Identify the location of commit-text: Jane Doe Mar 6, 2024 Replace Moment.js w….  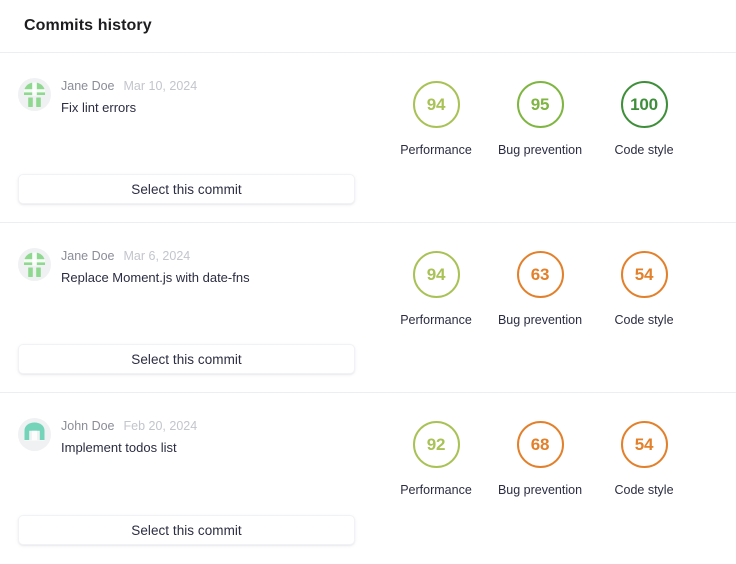
(155, 266).